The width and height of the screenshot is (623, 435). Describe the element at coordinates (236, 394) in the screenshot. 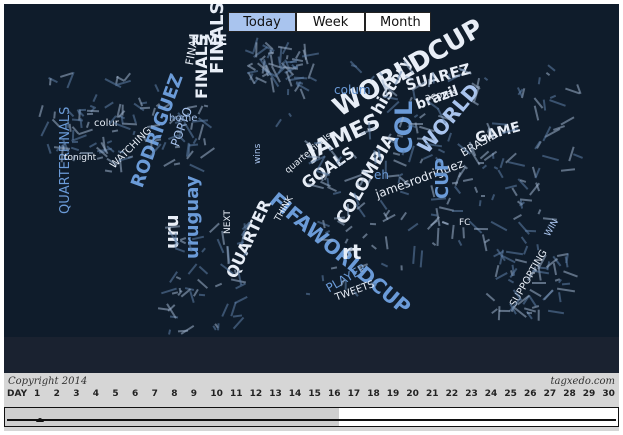

I see `day-tick-label: 11` at that location.